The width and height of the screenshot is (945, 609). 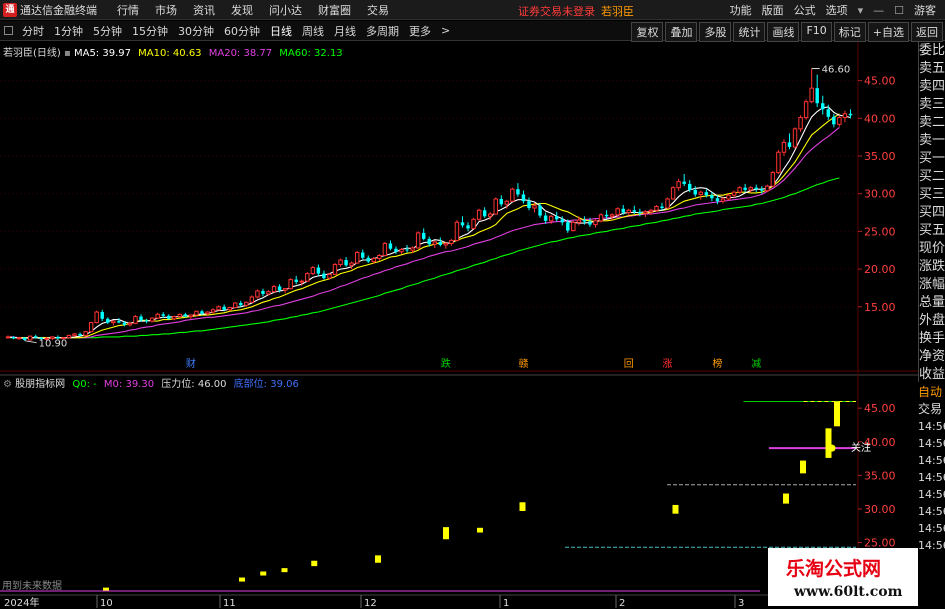 What do you see at coordinates (196, 31) in the screenshot?
I see `period-30min: 30分钟` at bounding box center [196, 31].